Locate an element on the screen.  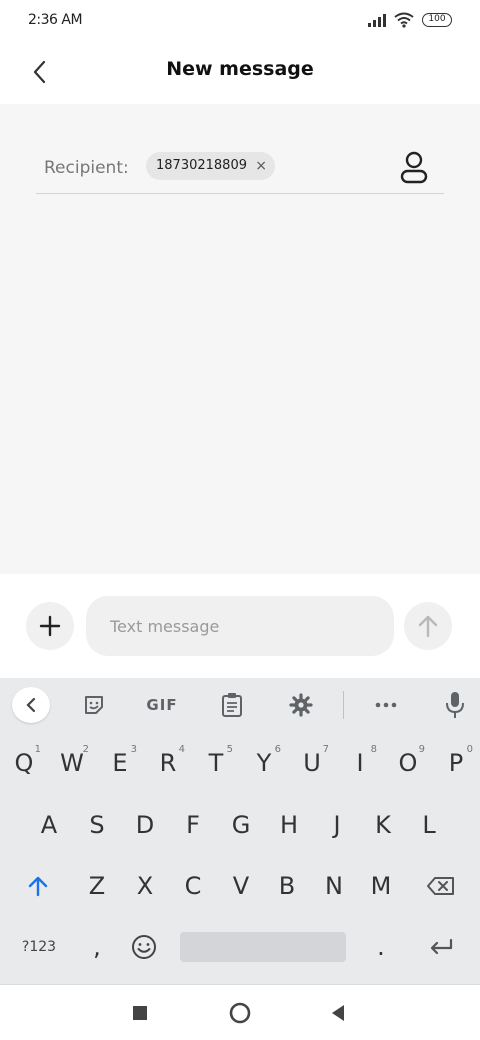
battery-indicator: 100 is located at coordinates (437, 20).